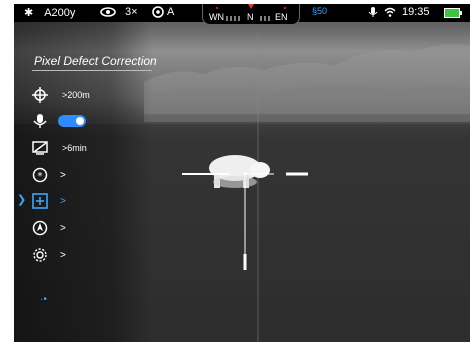 This screenshot has width=476, height=346. I want to click on rec-label: §50, so click(320, 11).